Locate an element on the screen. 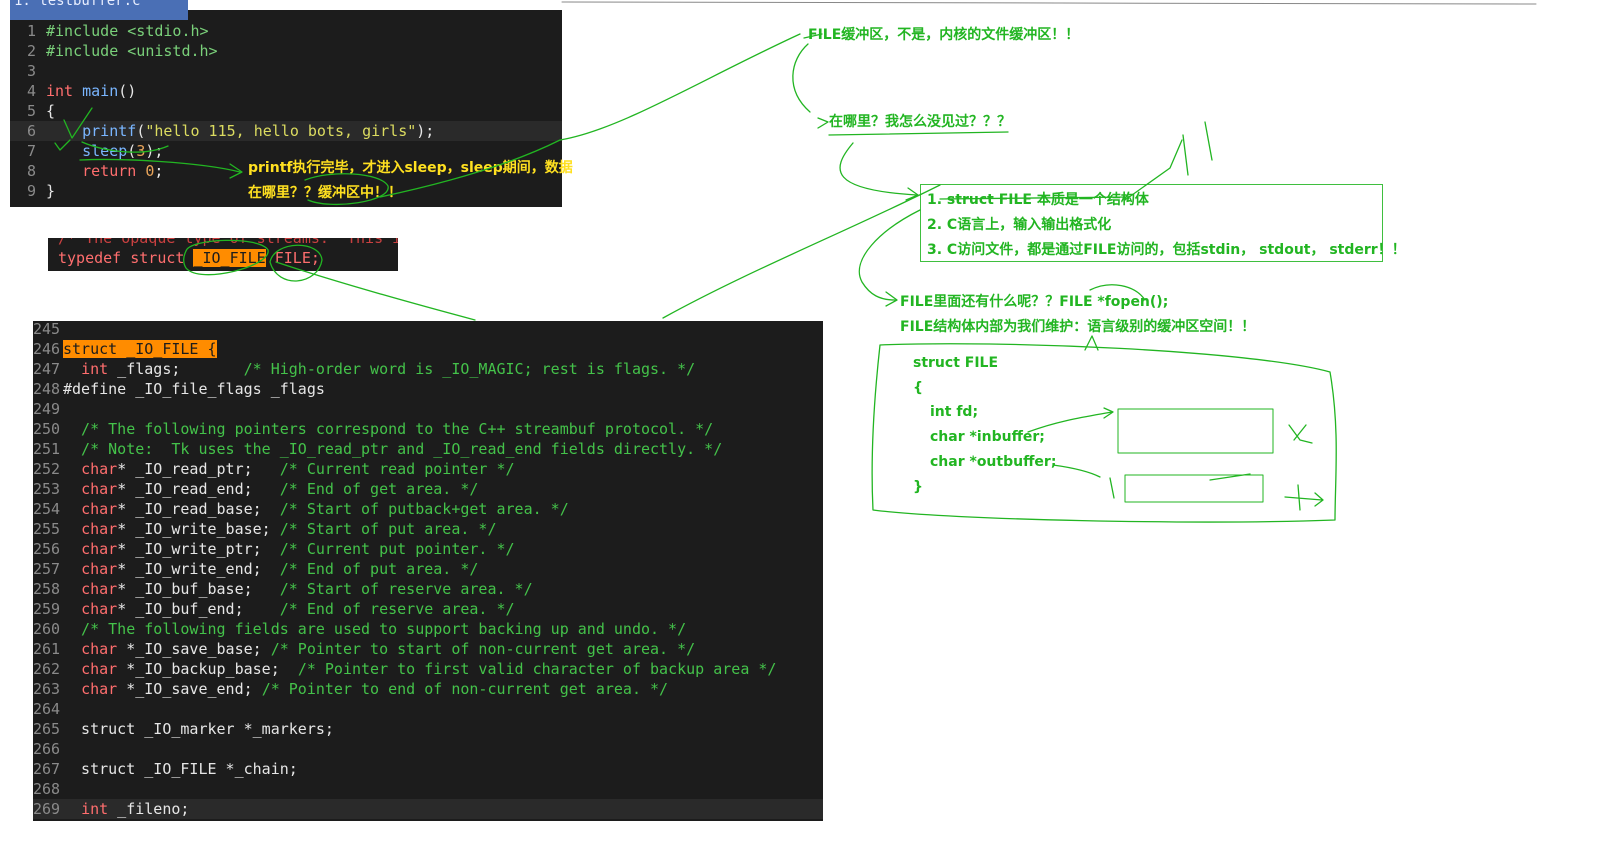  line-number: 4 is located at coordinates (31, 91).